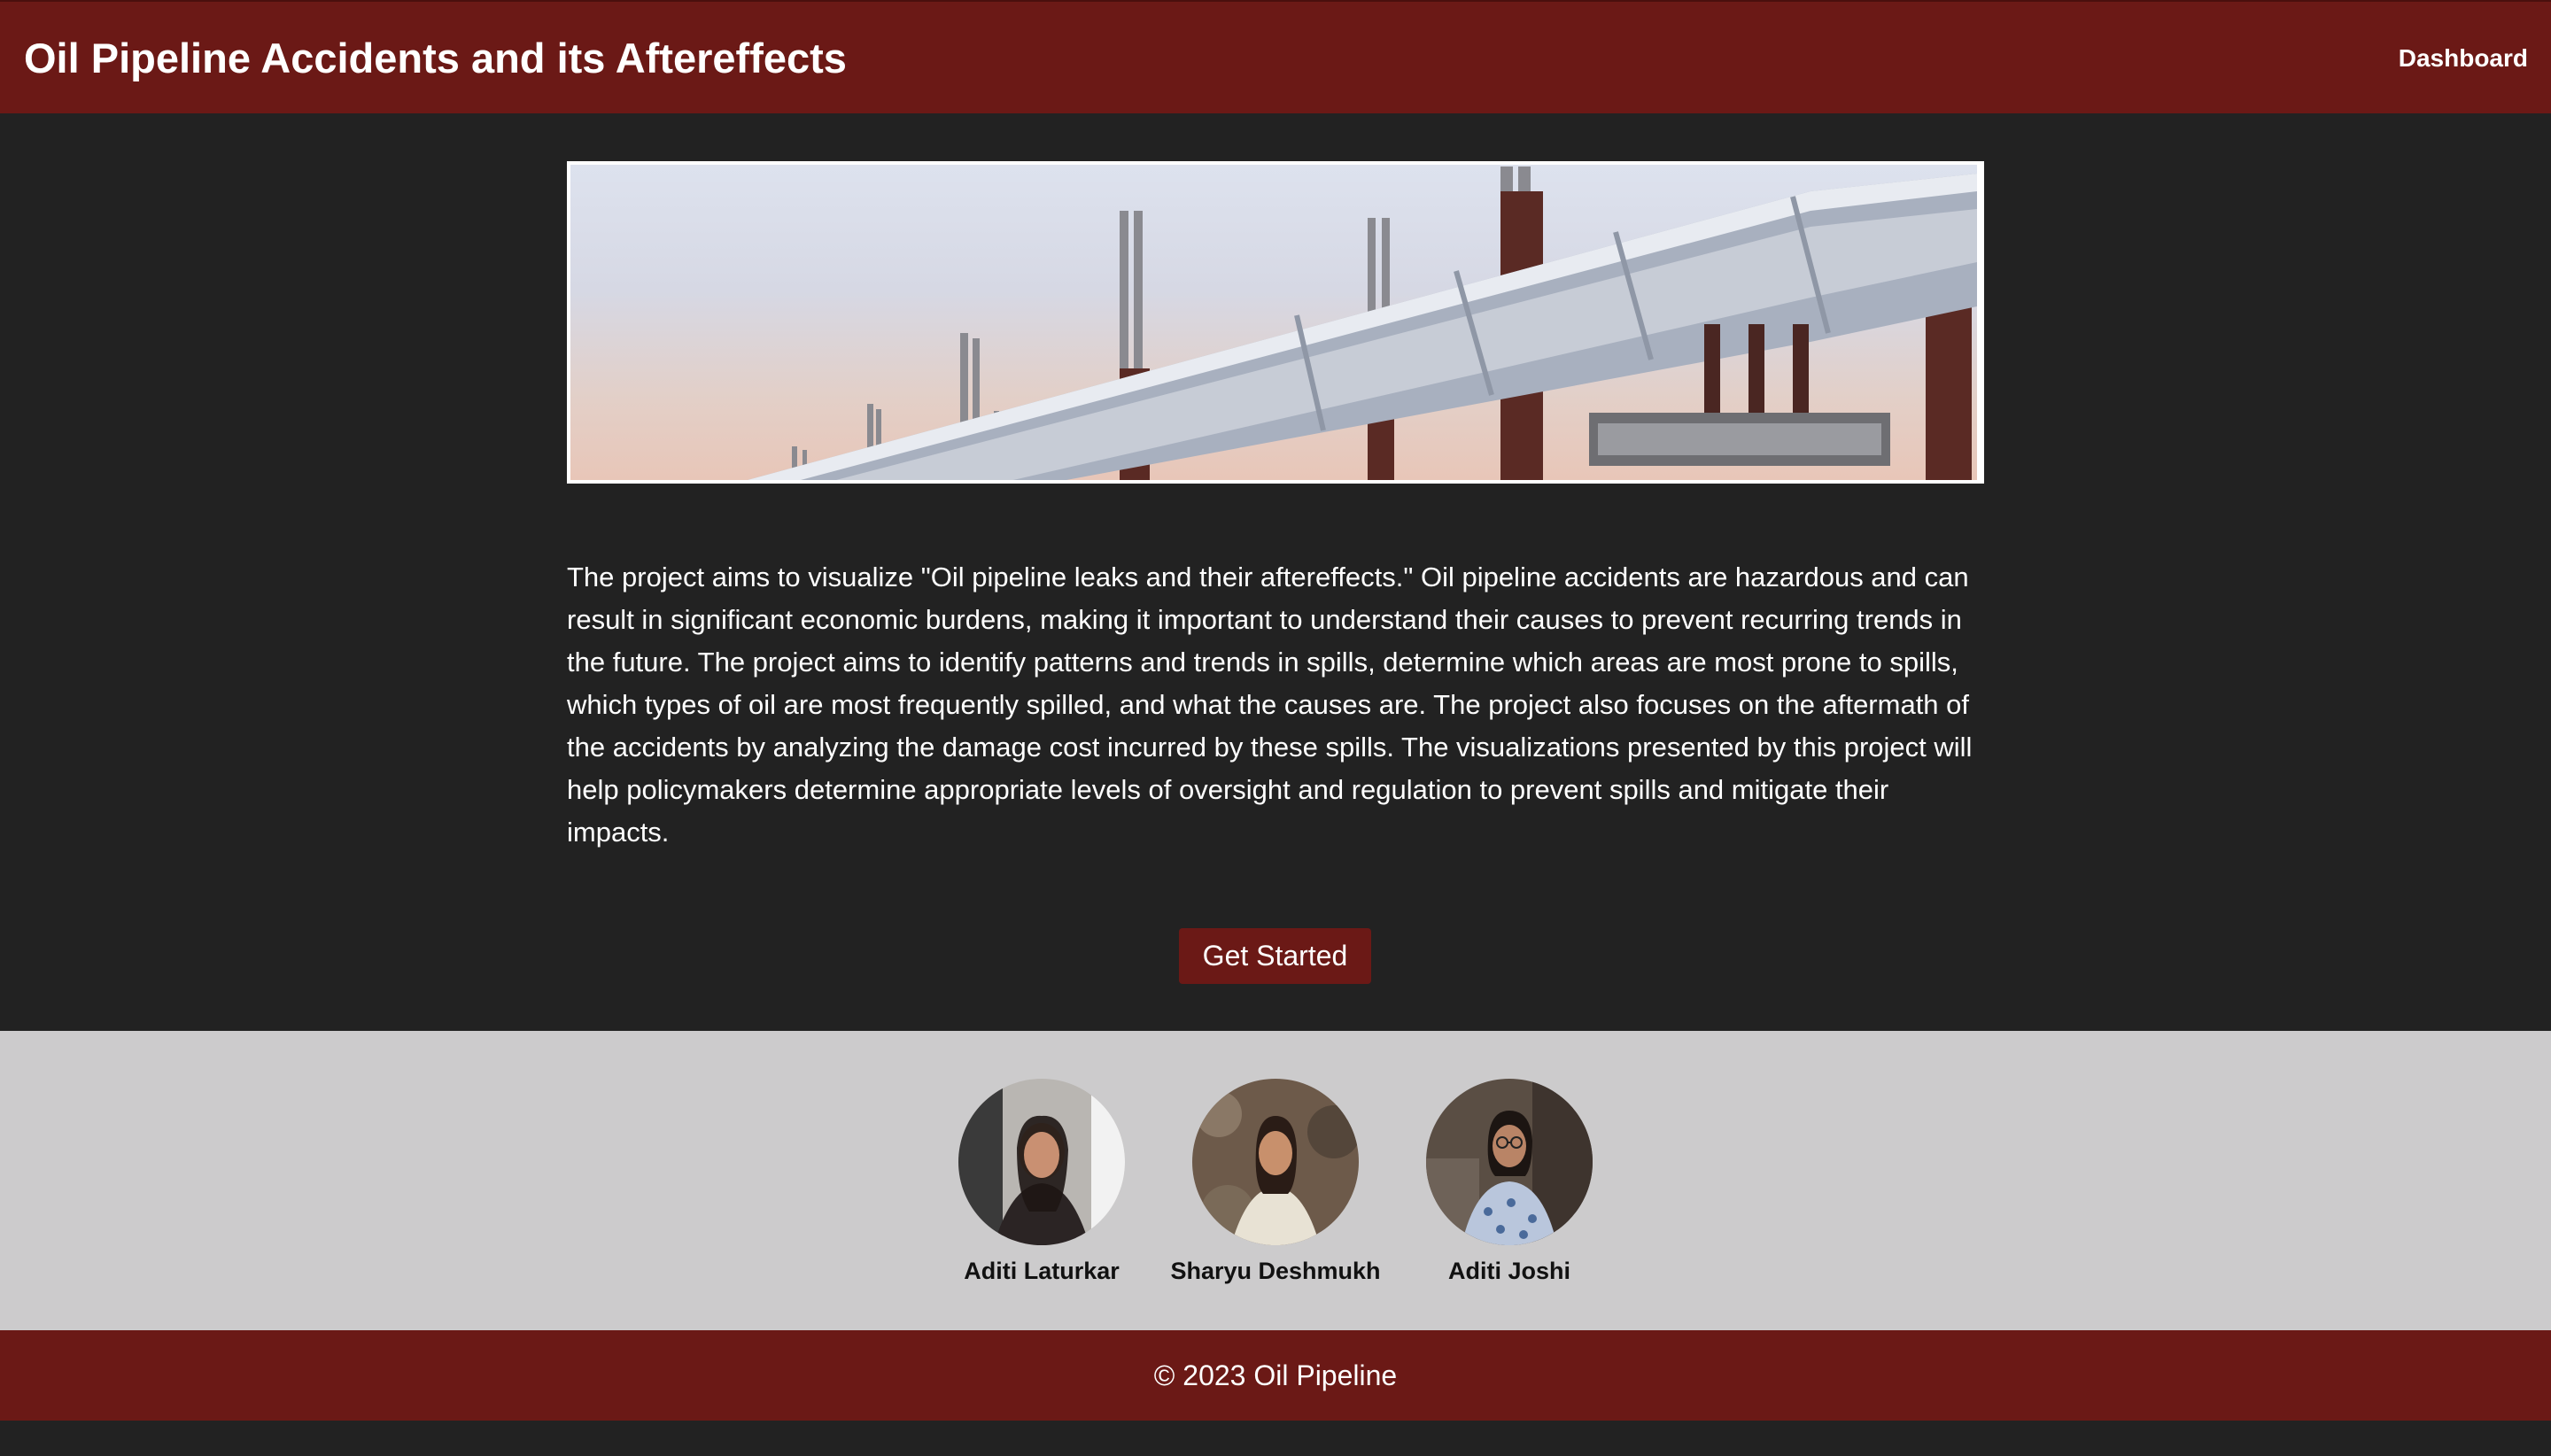  What do you see at coordinates (1362, 323) in the screenshot?
I see `pipeline-illustration` at bounding box center [1362, 323].